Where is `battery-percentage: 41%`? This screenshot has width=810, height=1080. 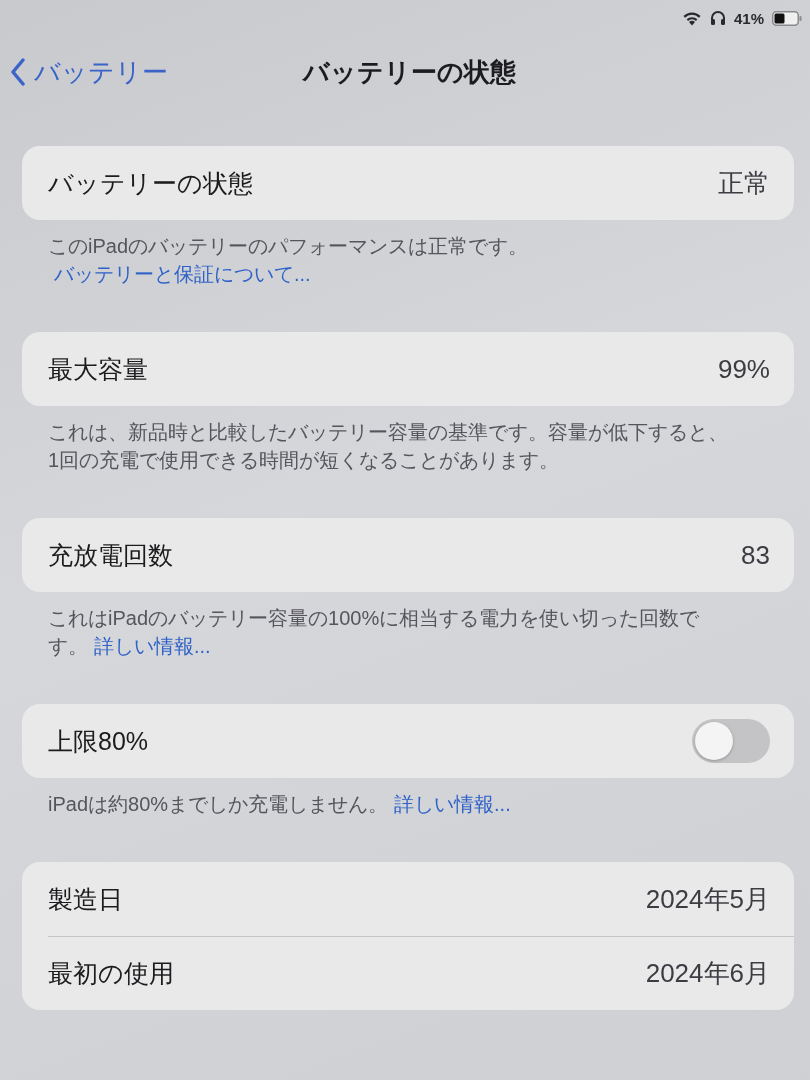
battery-percentage: 41% is located at coordinates (748, 18).